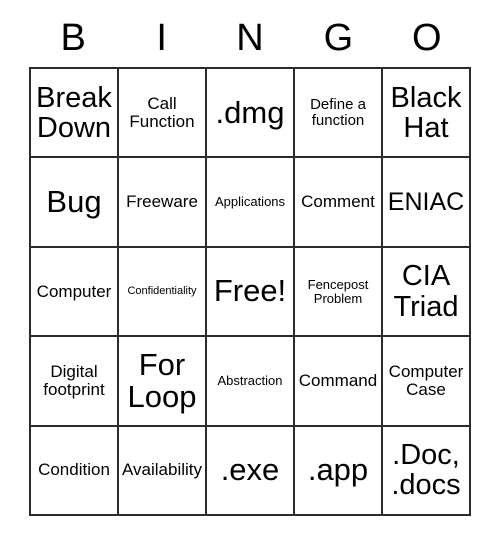 The width and height of the screenshot is (500, 544). I want to click on bingo-cell-label: Free!, so click(250, 291).